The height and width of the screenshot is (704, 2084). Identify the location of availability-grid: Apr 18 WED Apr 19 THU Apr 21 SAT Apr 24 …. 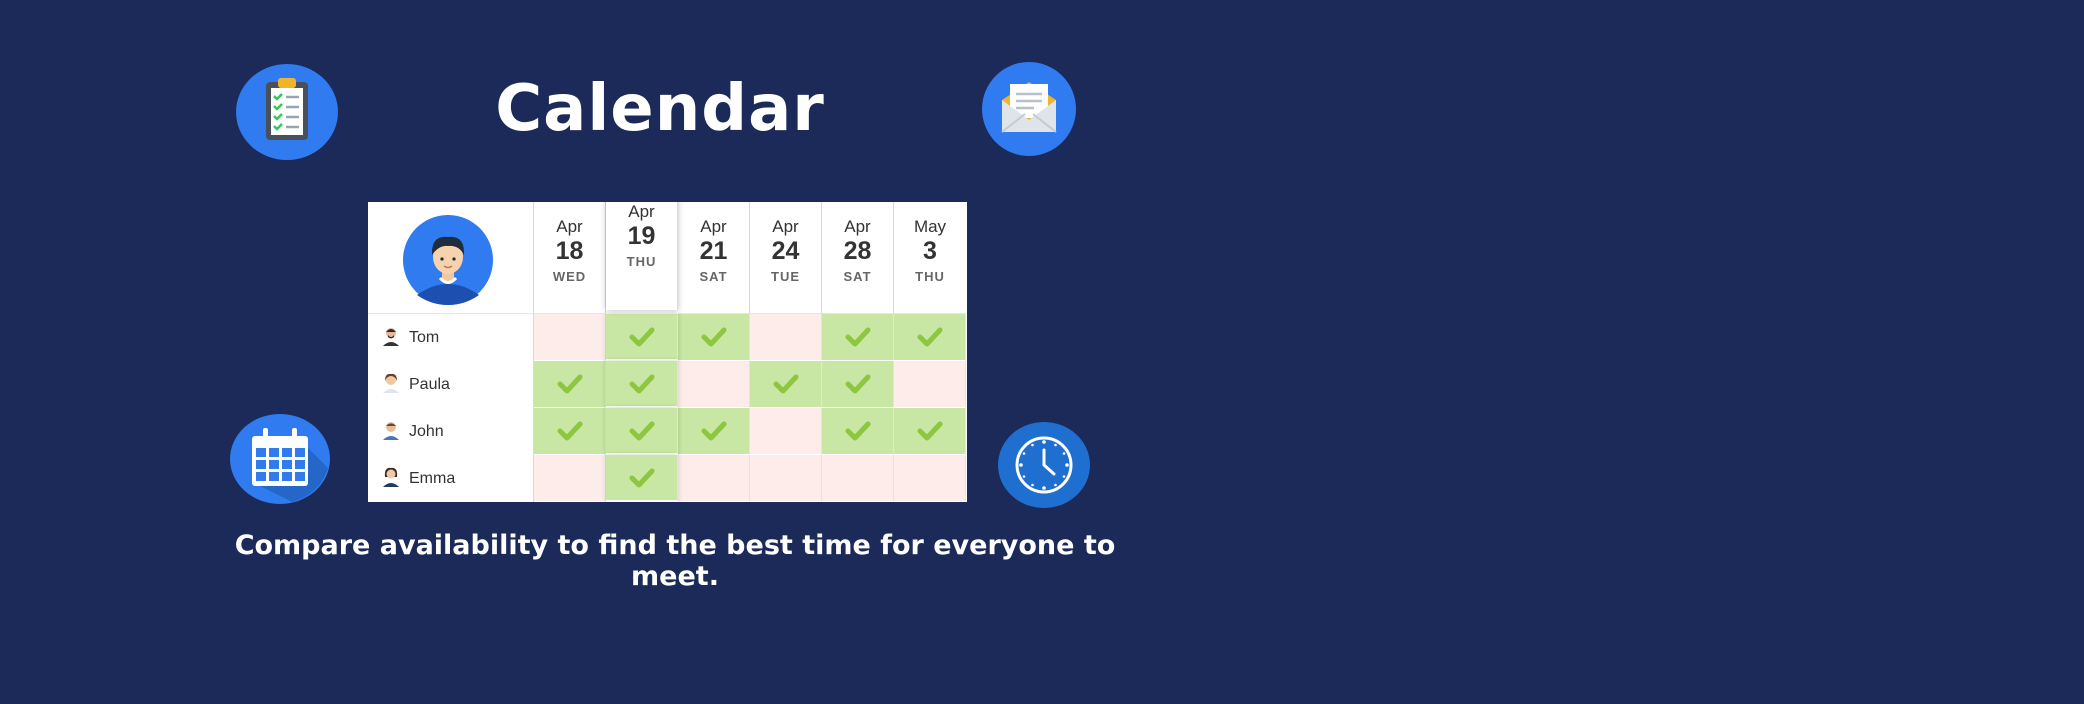
(667, 352).